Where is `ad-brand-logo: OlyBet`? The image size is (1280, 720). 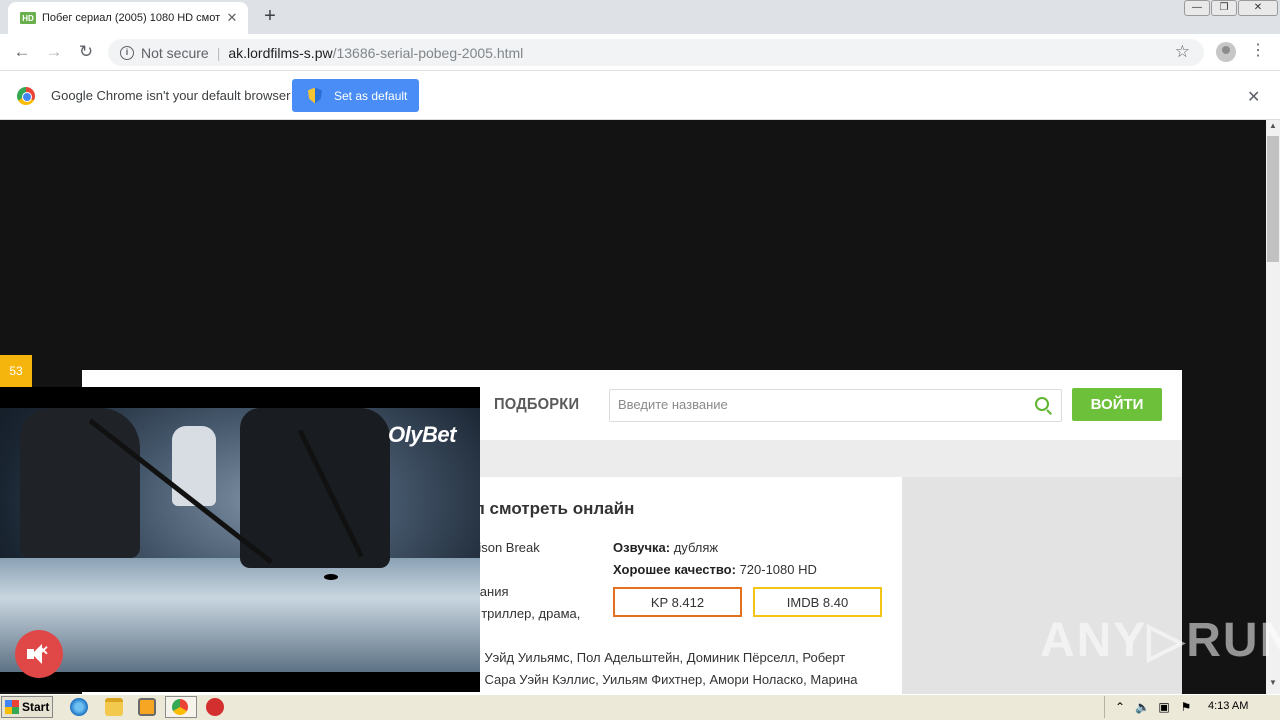 ad-brand-logo: OlyBet is located at coordinates (422, 434).